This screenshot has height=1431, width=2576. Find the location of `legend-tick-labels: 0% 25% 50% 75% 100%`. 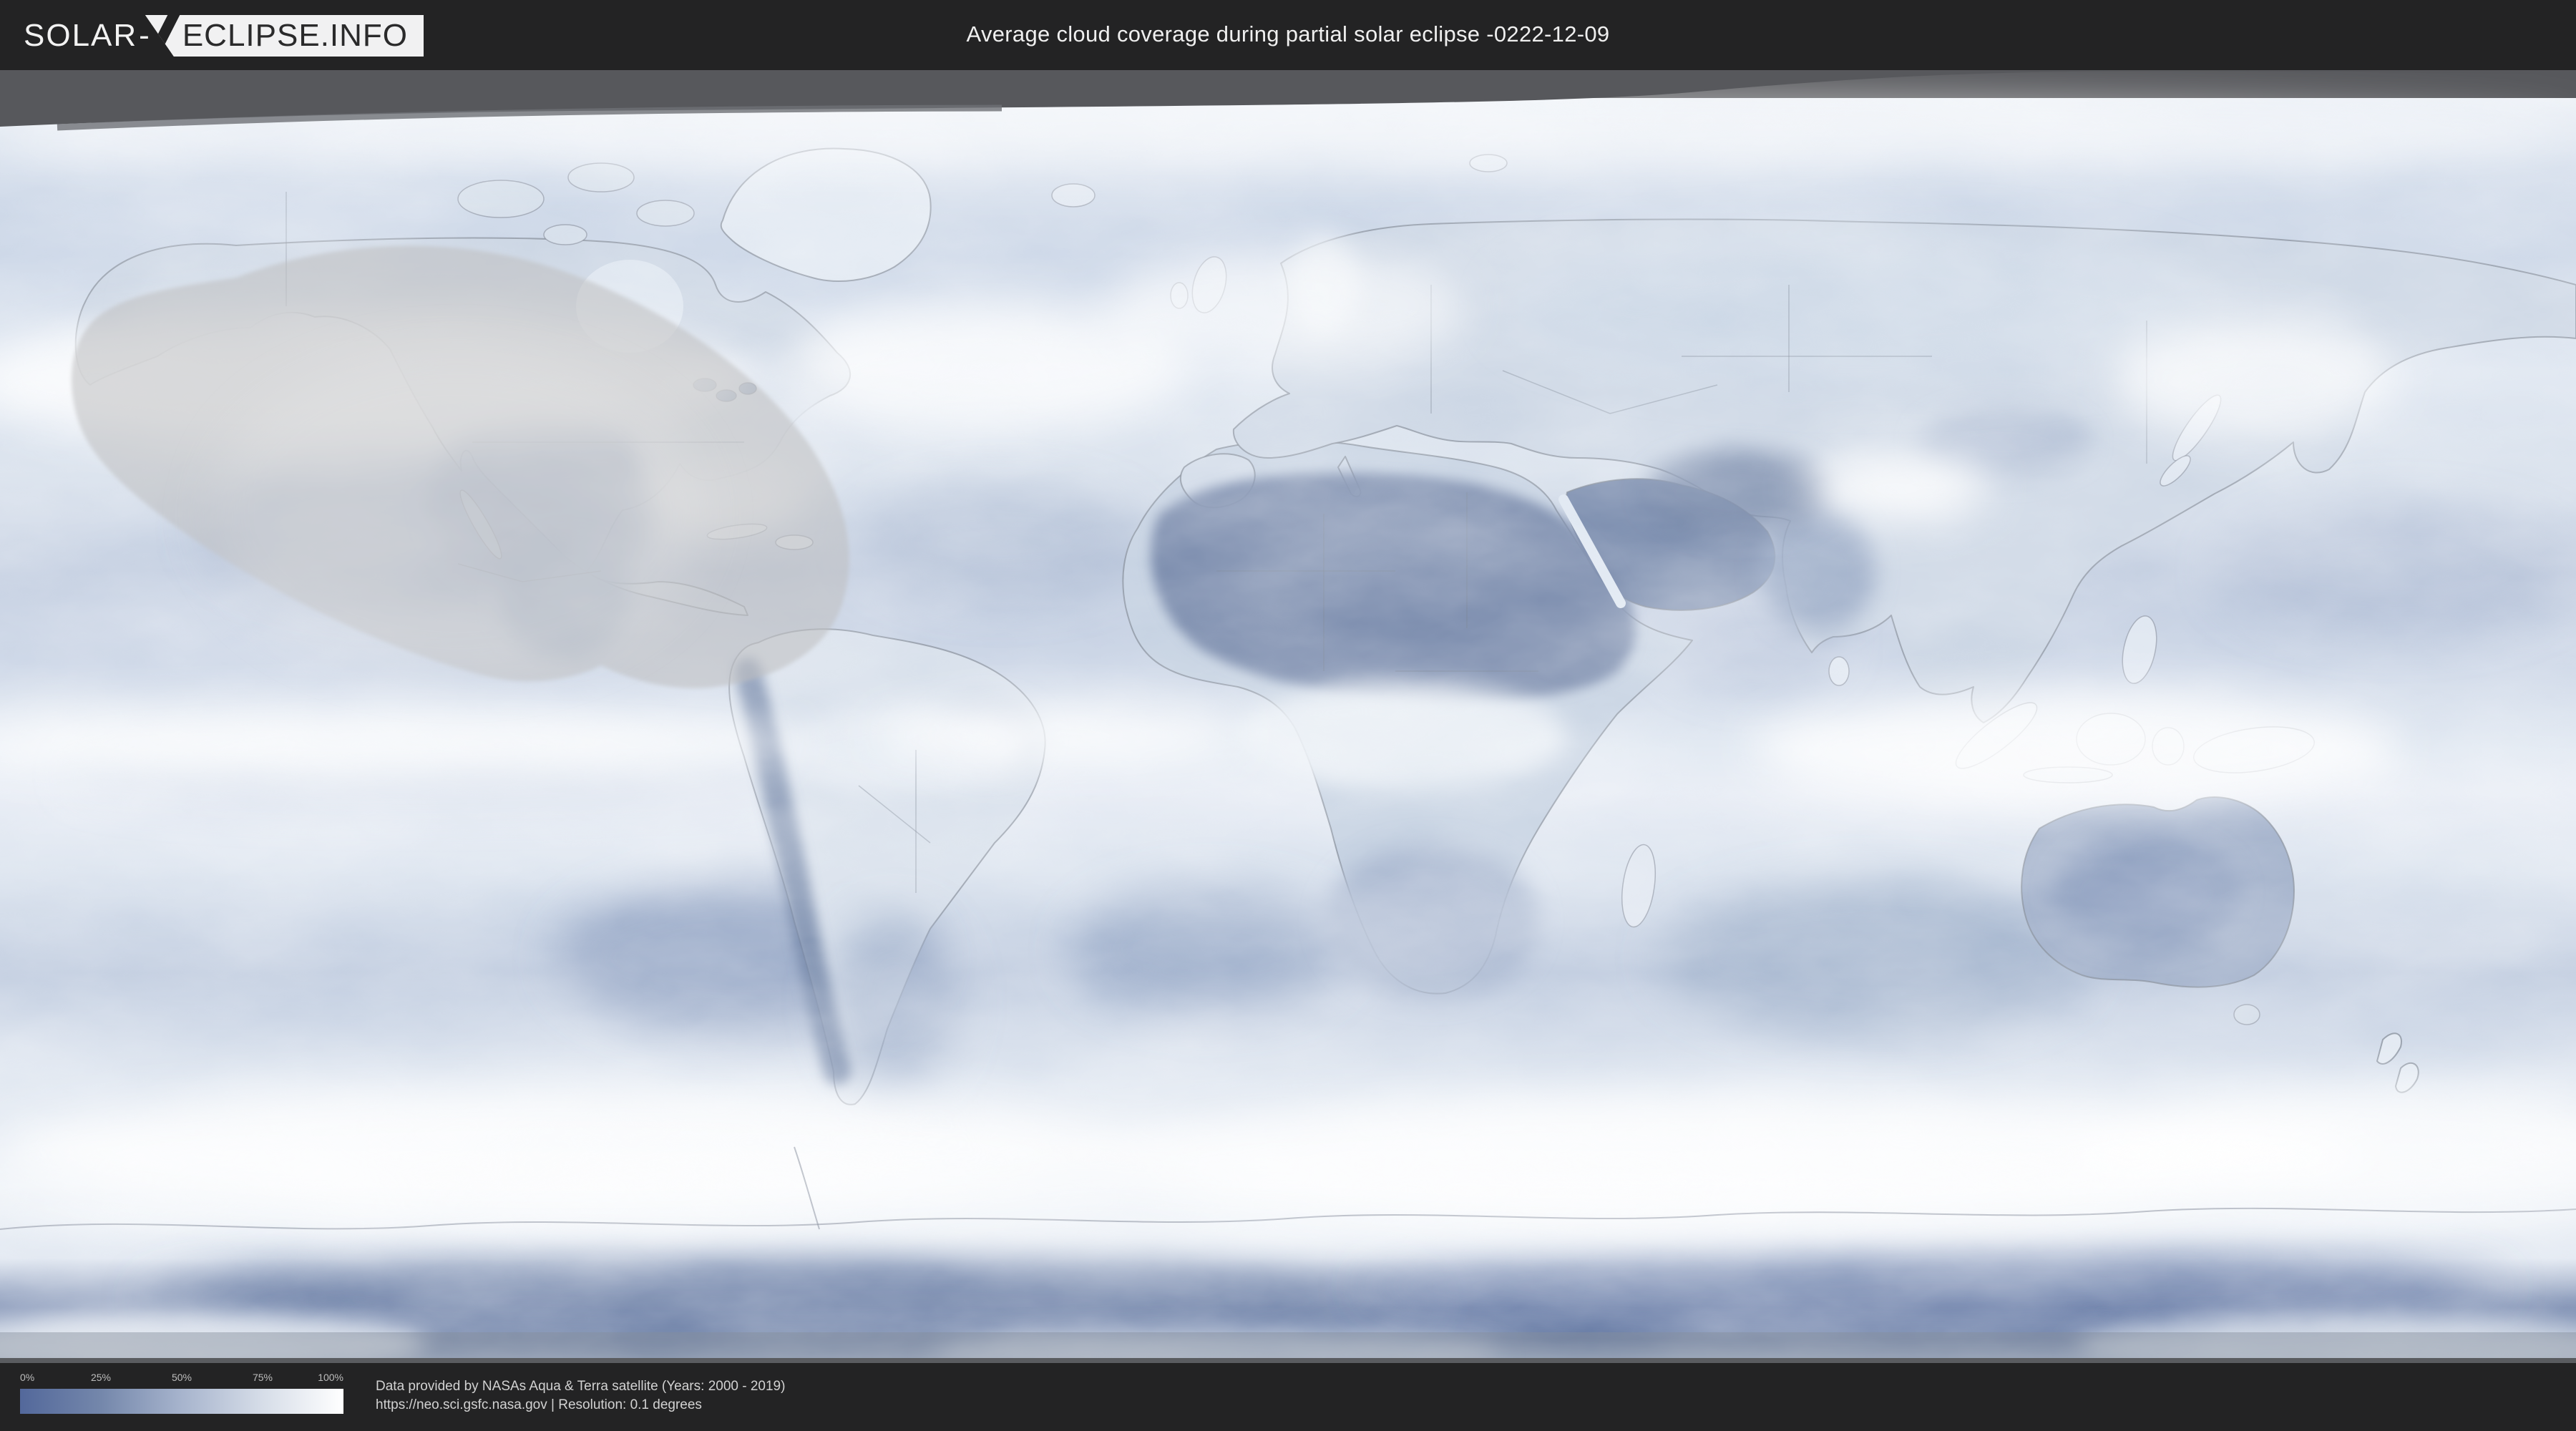

legend-tick-labels: 0% 25% 50% 75% 100% is located at coordinates (181, 1379).